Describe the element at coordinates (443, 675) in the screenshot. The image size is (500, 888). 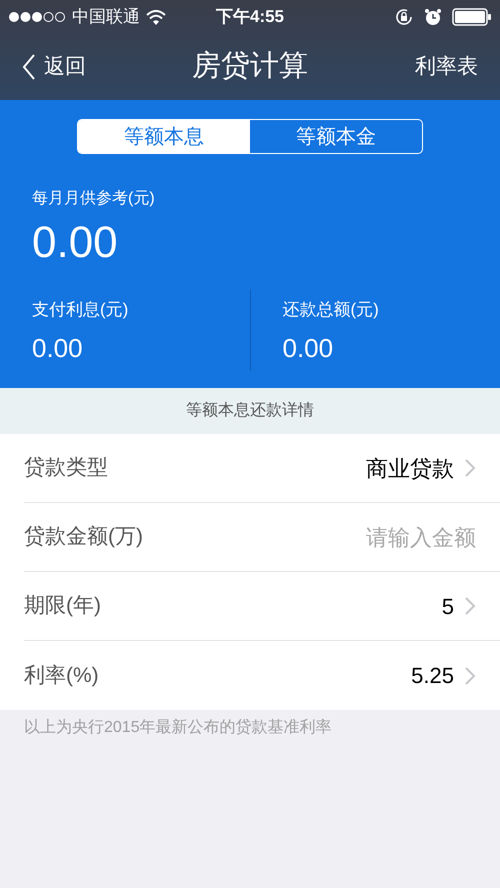
I see `select-field: 5.25` at that location.